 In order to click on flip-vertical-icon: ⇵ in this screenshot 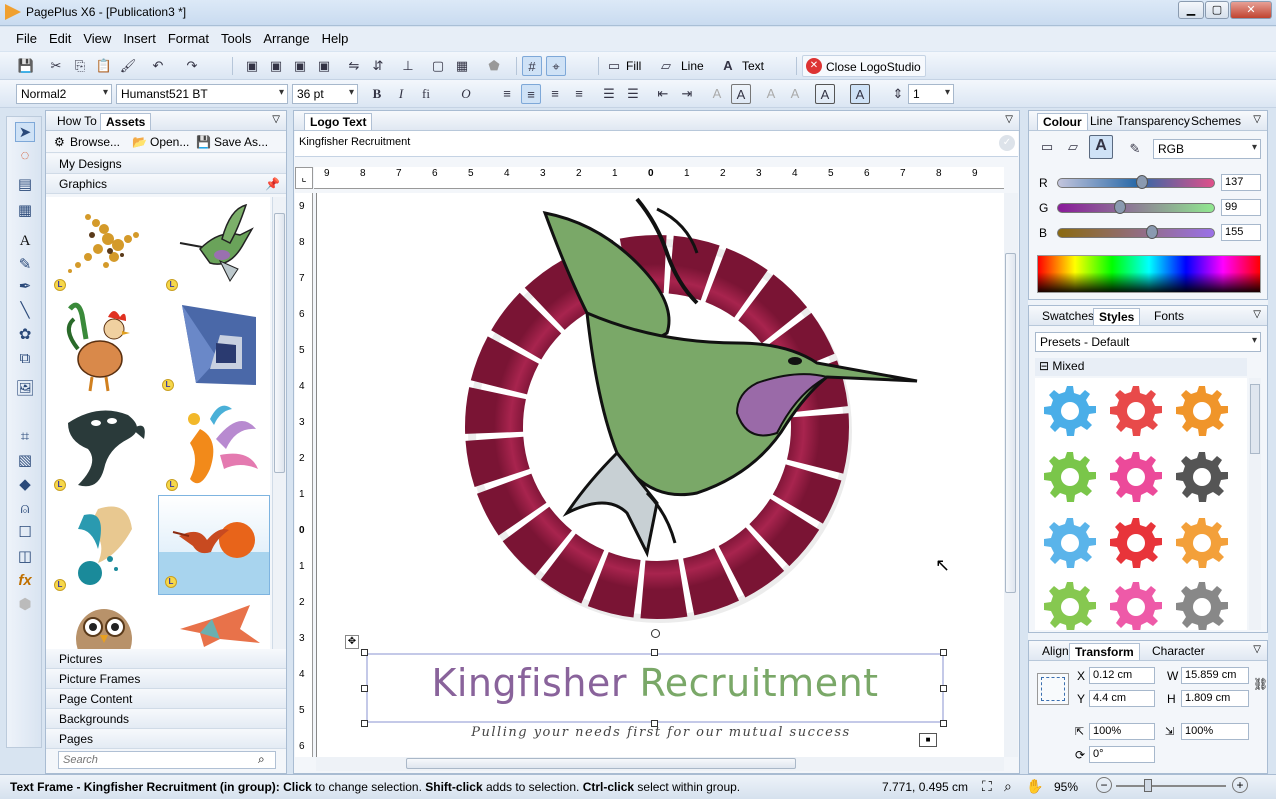, I will do `click(378, 66)`.